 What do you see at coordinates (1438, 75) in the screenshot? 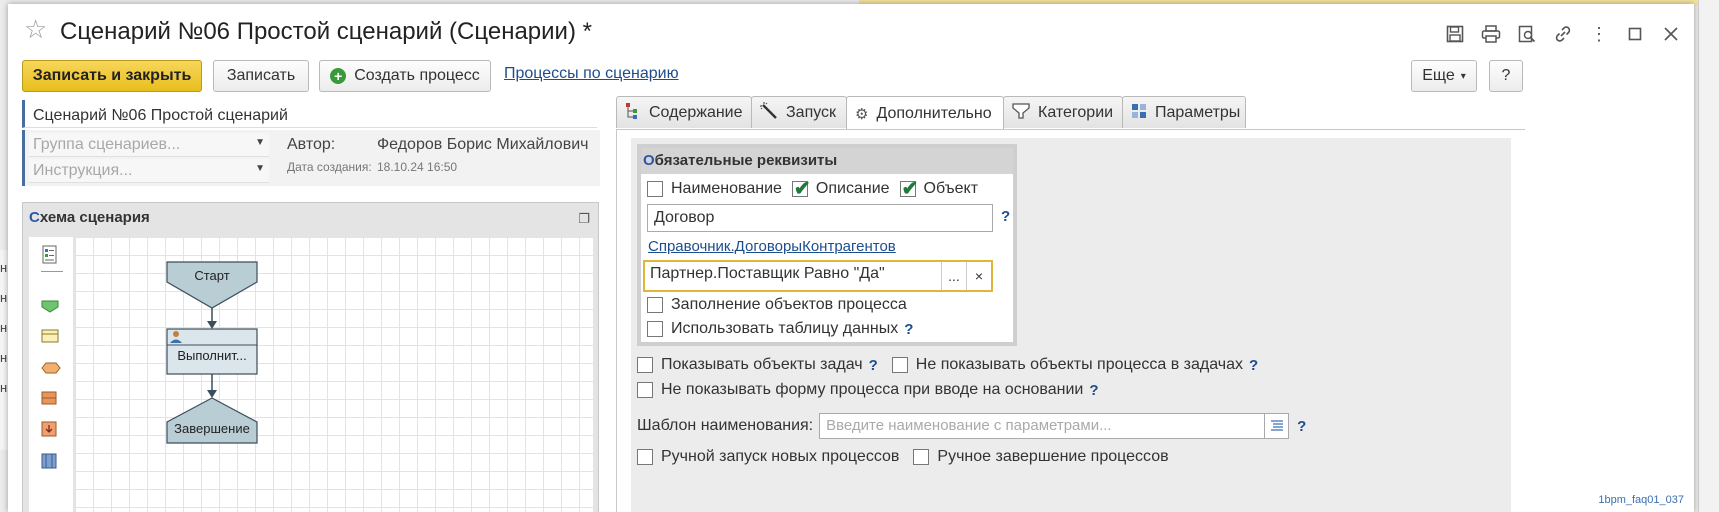
I see `more-label: Еще` at bounding box center [1438, 75].